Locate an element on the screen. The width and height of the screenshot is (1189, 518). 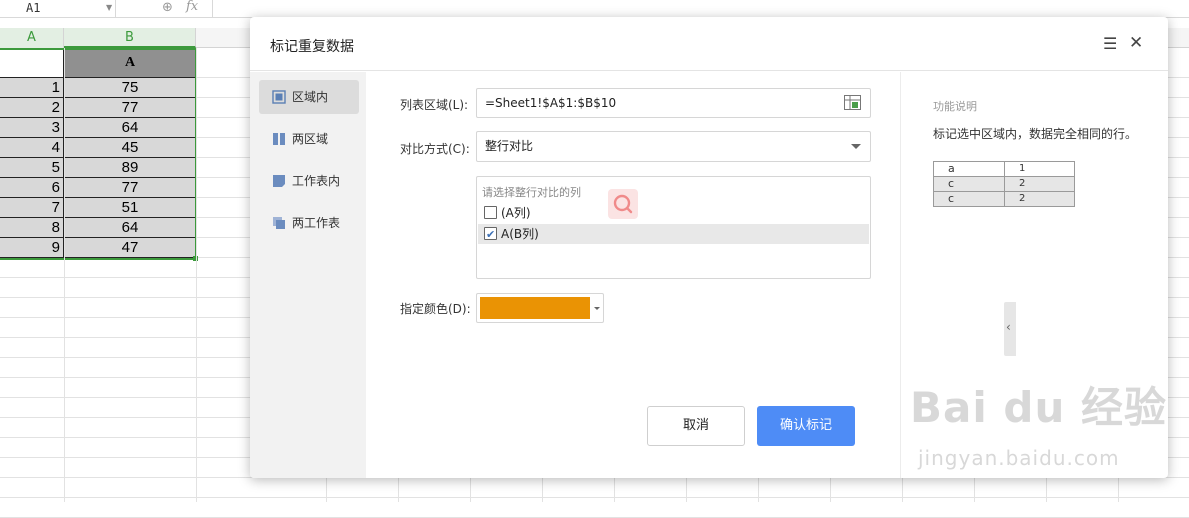
column-list: 请选择整行对比的列 (A列) ✔ A(B列) is located at coordinates (673, 227).